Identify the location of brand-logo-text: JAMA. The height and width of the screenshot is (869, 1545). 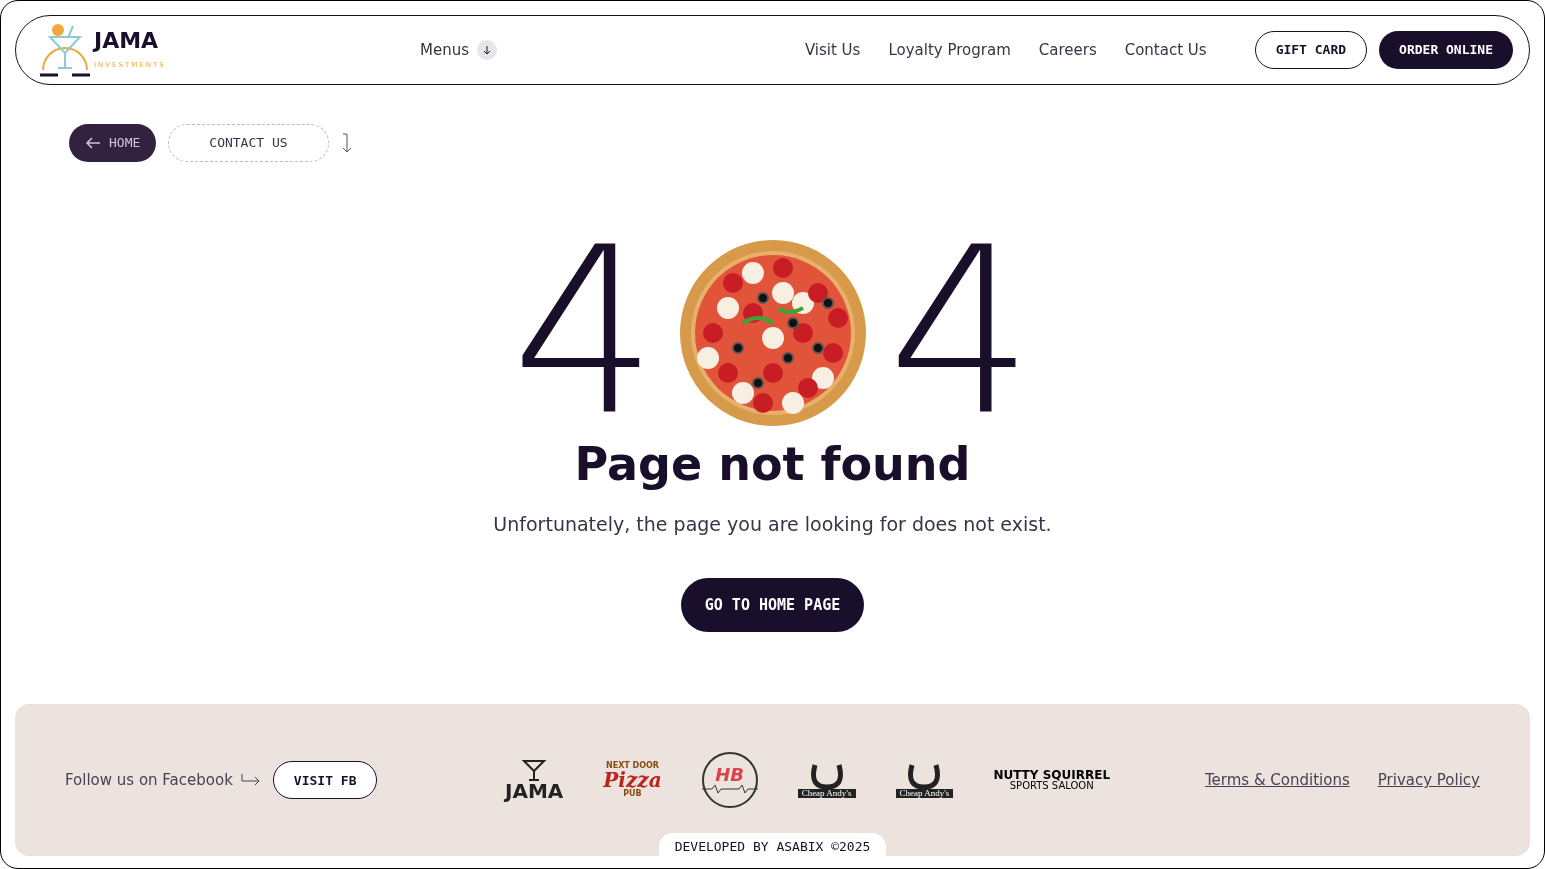
(534, 791).